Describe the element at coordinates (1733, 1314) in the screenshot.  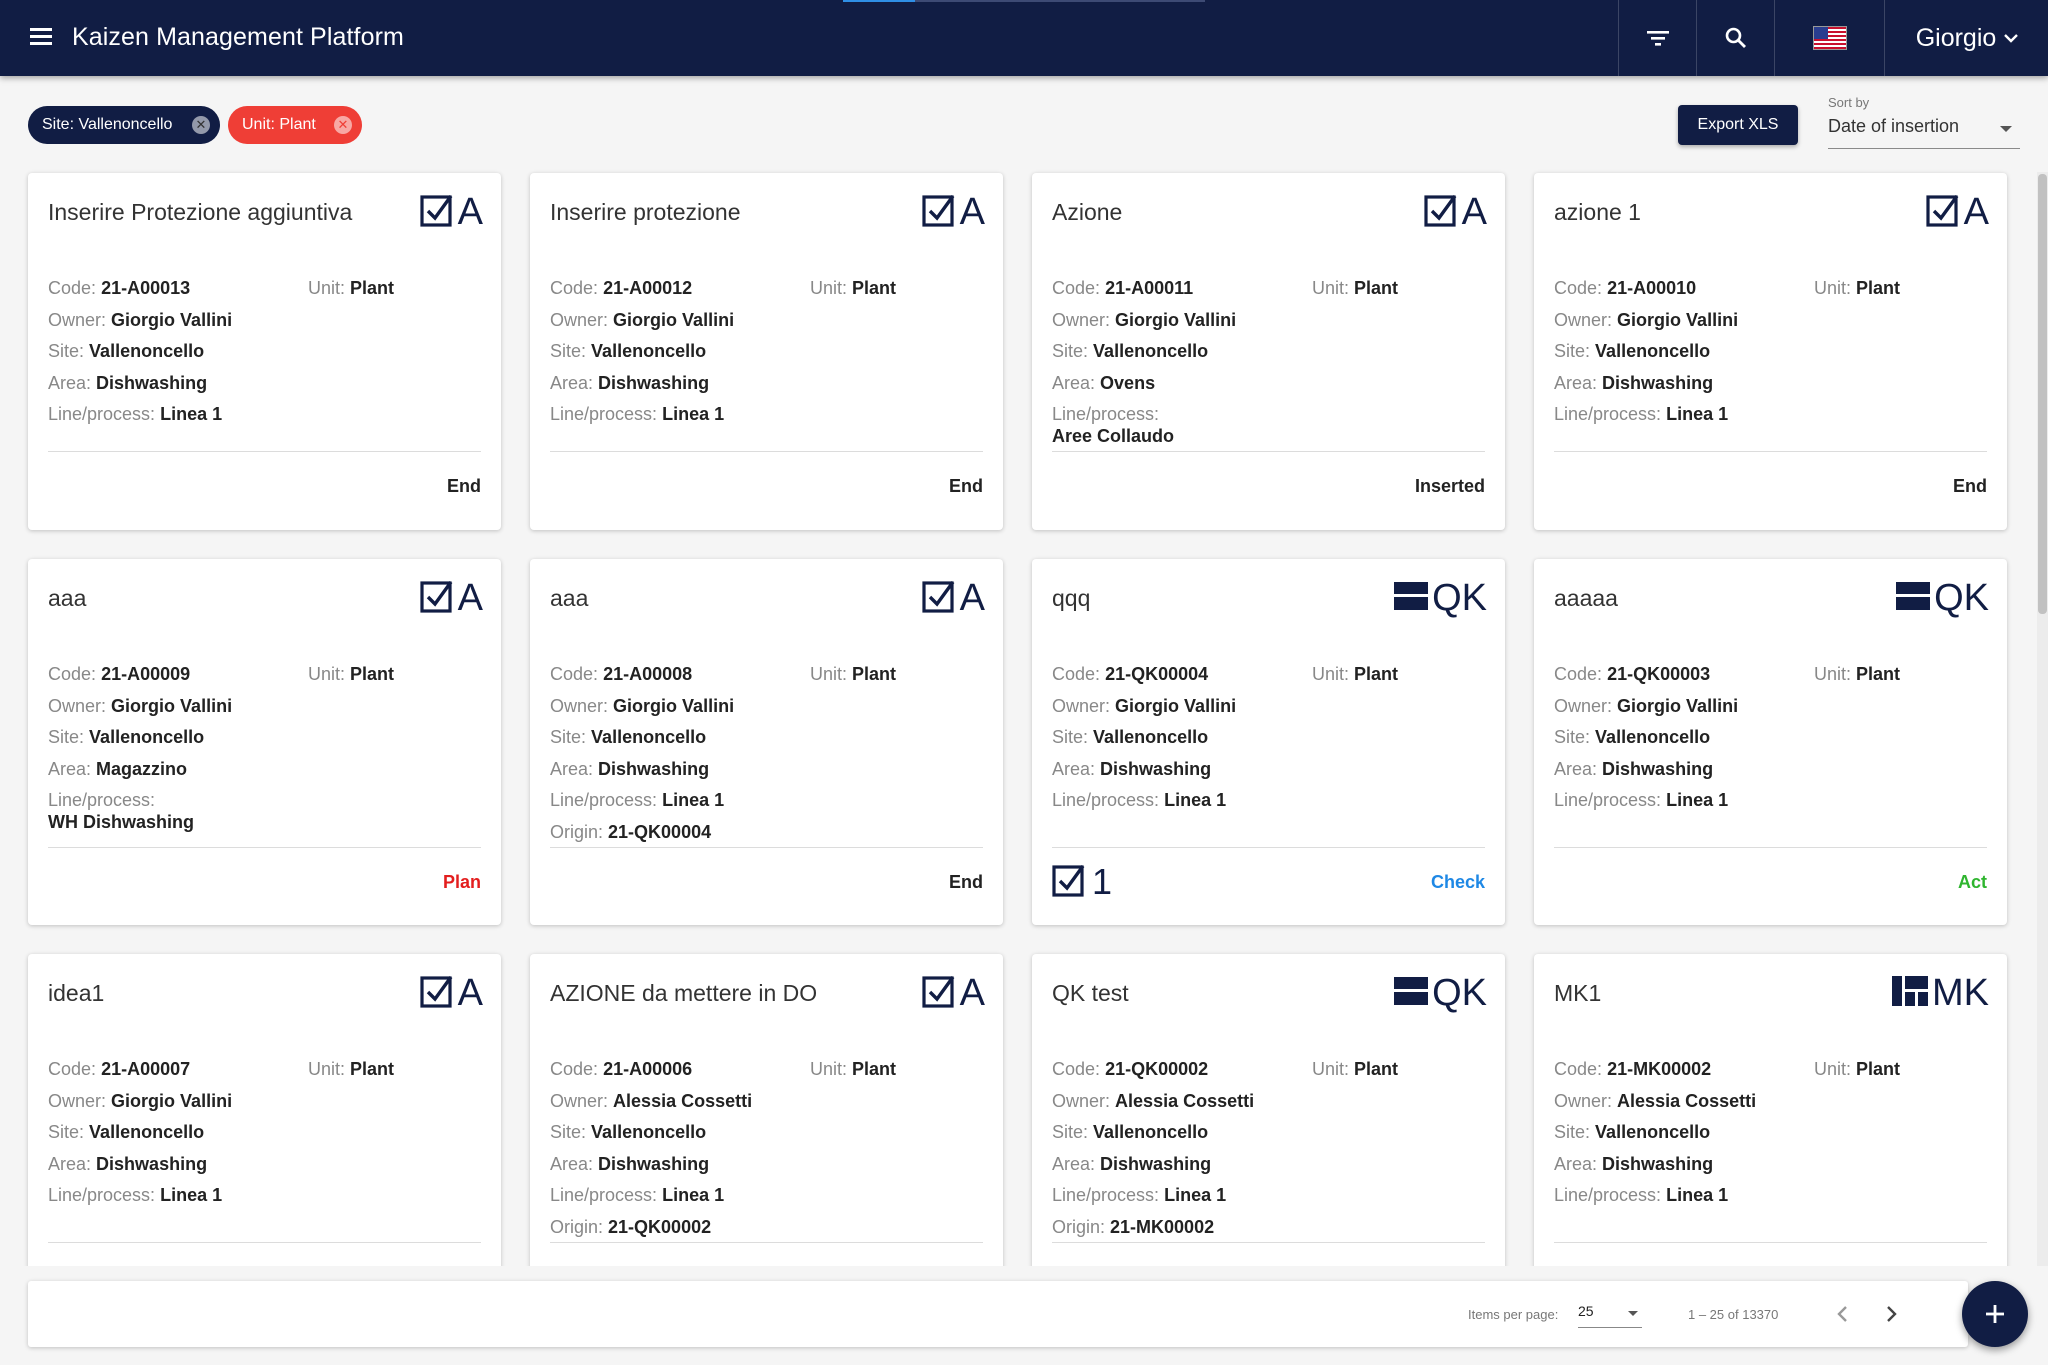
I see `page-range: 1 – 25 of 13370` at that location.